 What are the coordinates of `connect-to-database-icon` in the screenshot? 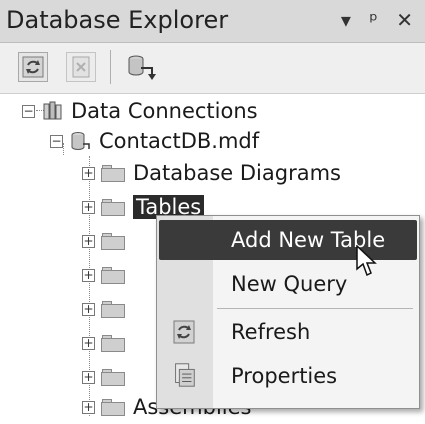 It's located at (142, 67).